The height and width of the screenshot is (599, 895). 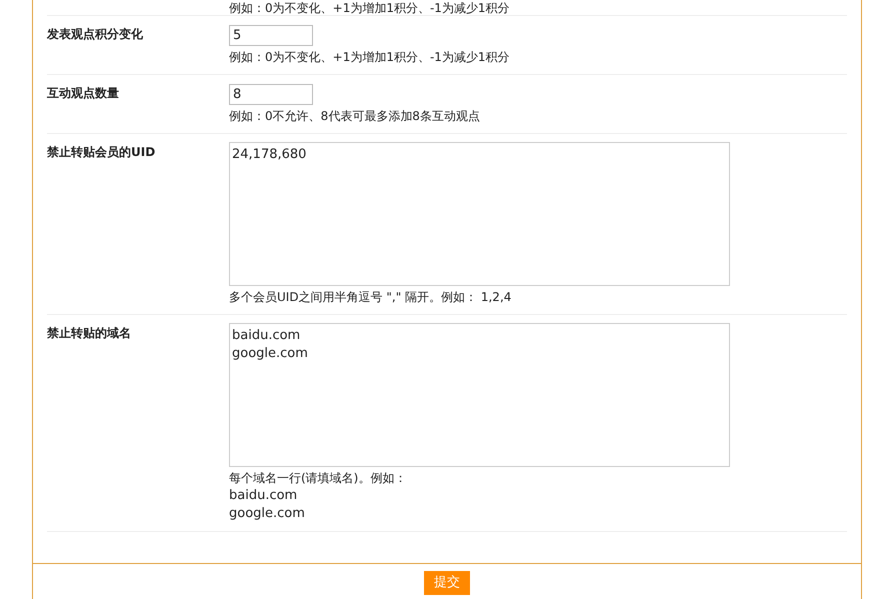 I want to click on field-label: 禁止转贴会员的UID, so click(x=101, y=152).